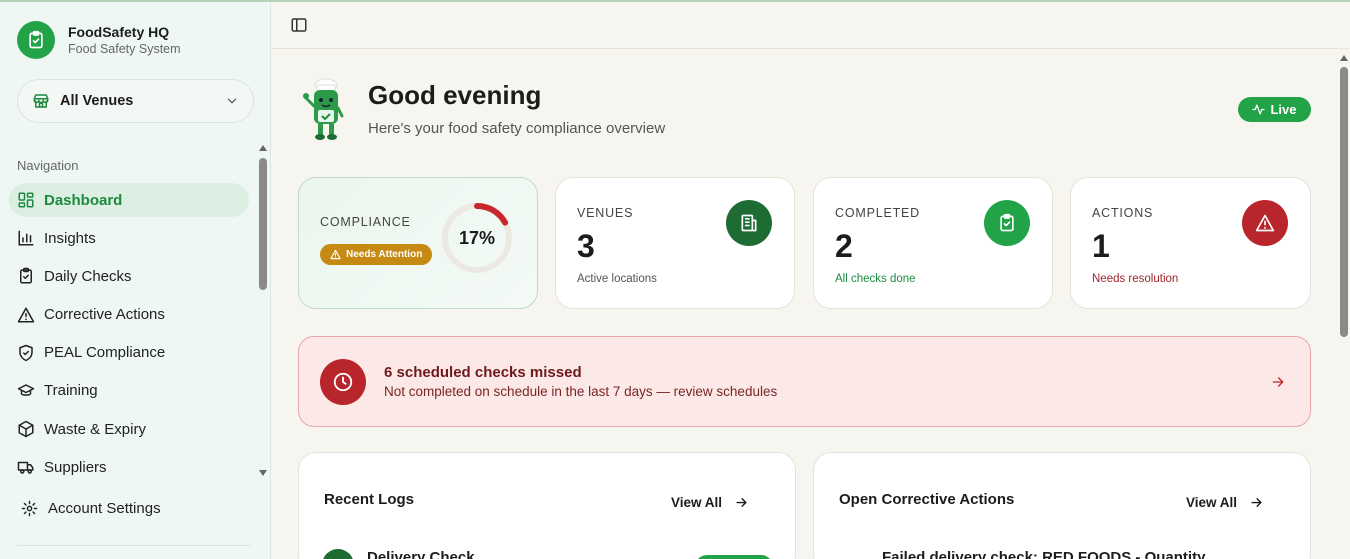 This screenshot has height=559, width=1350. I want to click on log-status-badge, so click(734, 557).